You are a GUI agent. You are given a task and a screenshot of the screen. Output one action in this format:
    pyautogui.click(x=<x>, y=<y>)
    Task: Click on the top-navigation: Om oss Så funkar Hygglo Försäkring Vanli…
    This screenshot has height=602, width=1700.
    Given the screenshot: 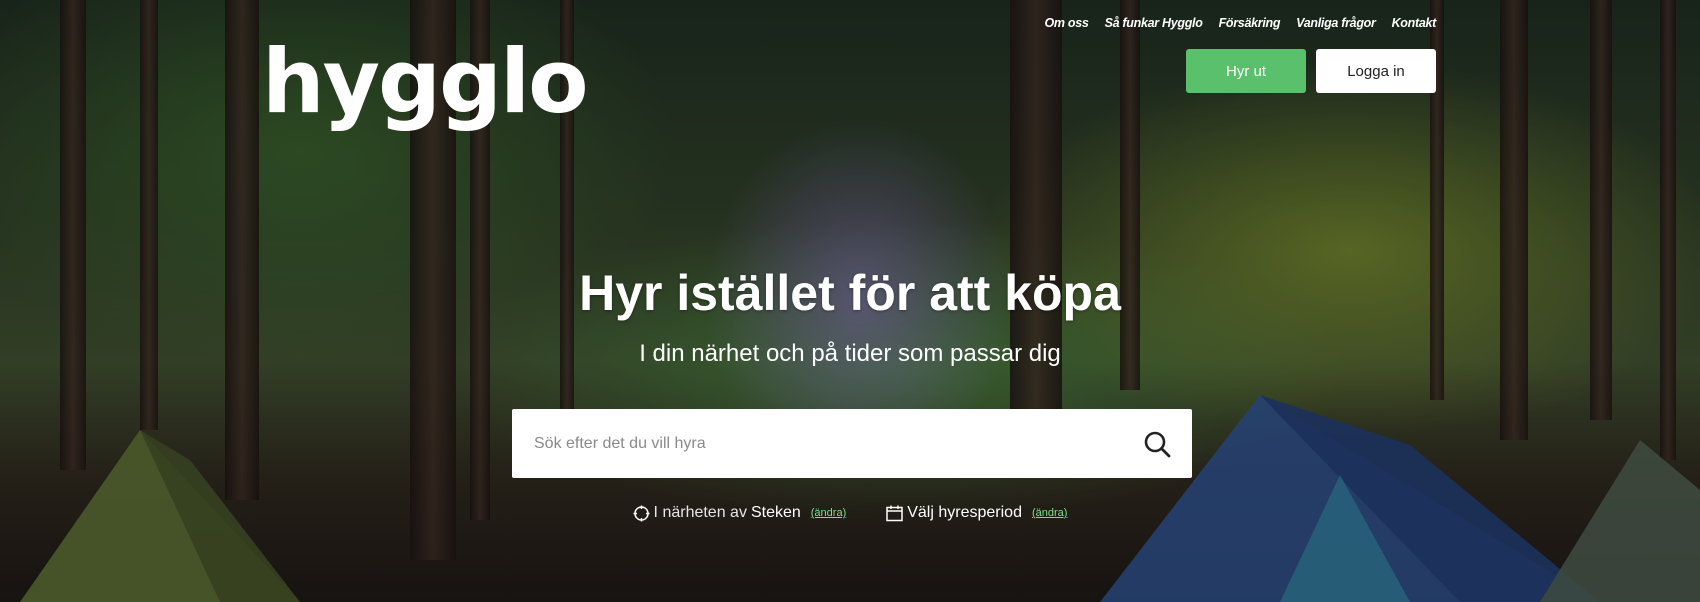 What is the action you would take?
    pyautogui.click(x=1241, y=23)
    